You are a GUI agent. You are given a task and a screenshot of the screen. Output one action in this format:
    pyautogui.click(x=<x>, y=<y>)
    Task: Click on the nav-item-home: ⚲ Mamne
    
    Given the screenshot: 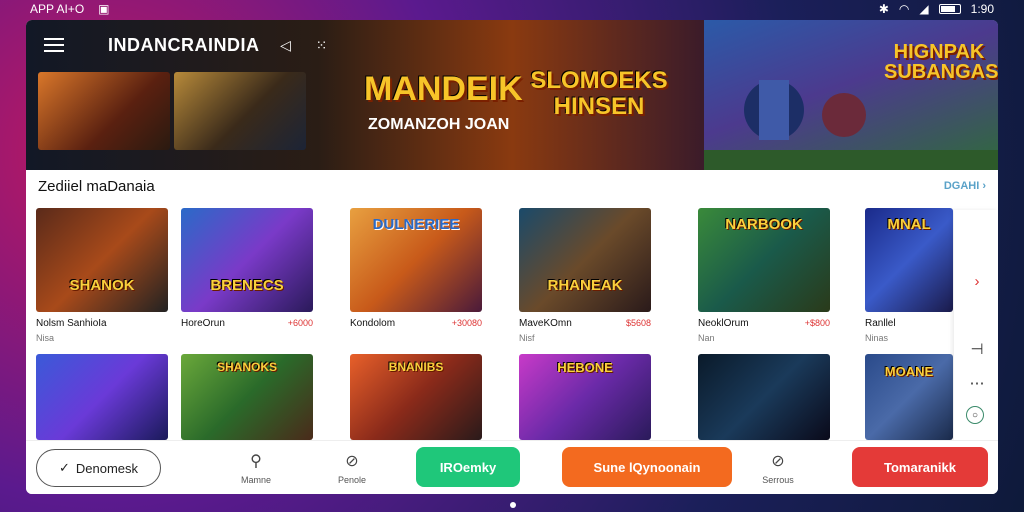 What is the action you would take?
    pyautogui.click(x=256, y=468)
    